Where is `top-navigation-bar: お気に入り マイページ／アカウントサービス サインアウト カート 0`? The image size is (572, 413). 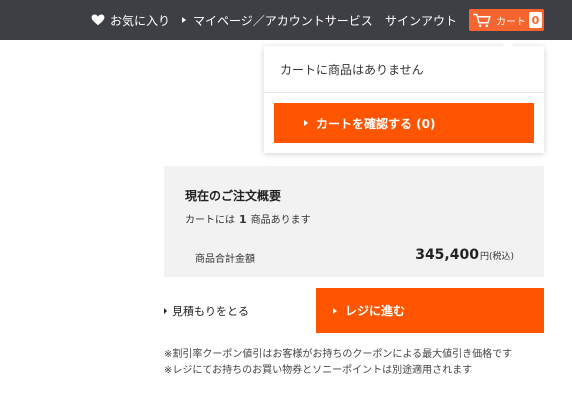 top-navigation-bar: お気に入り マイページ／アカウントサービス サインアウト カート 0 is located at coordinates (286, 20).